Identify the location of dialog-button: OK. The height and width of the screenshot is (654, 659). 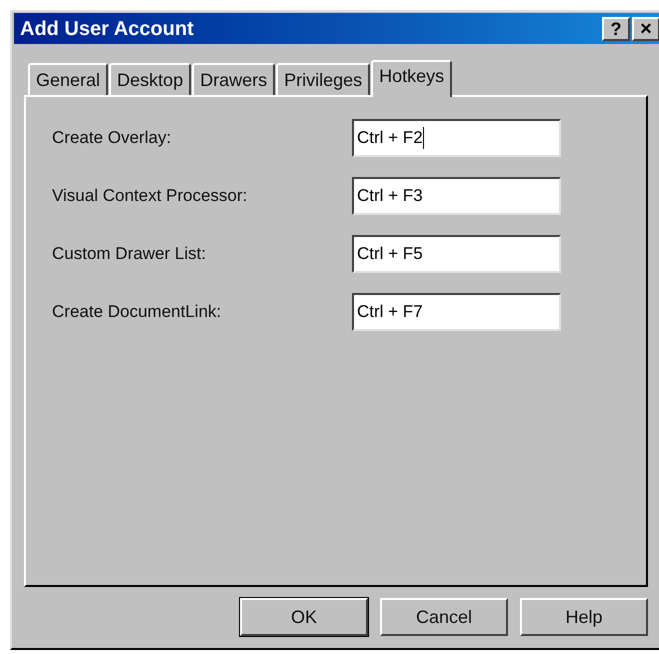
(304, 617).